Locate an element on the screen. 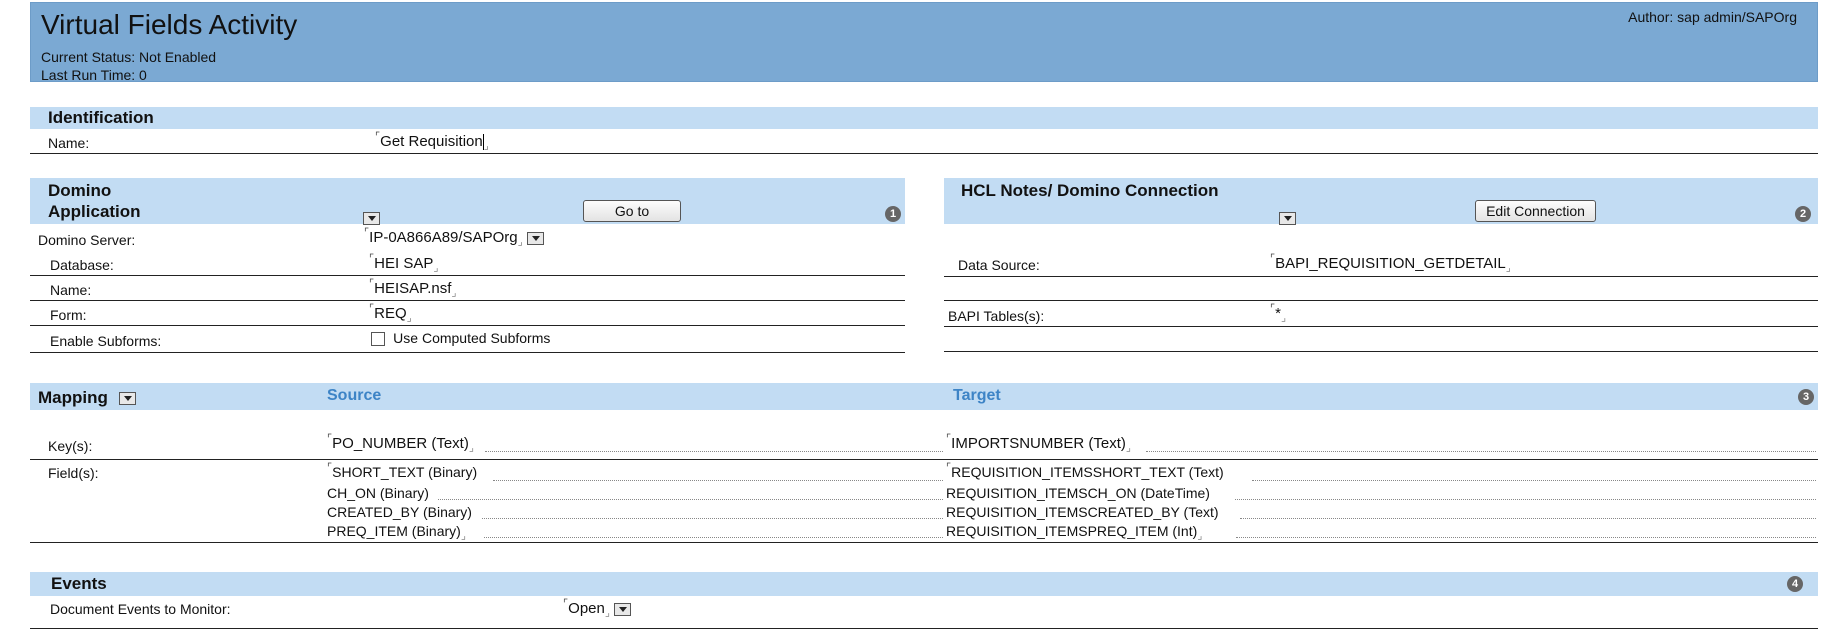  identification-name-value: Get Requisition is located at coordinates (431, 141).